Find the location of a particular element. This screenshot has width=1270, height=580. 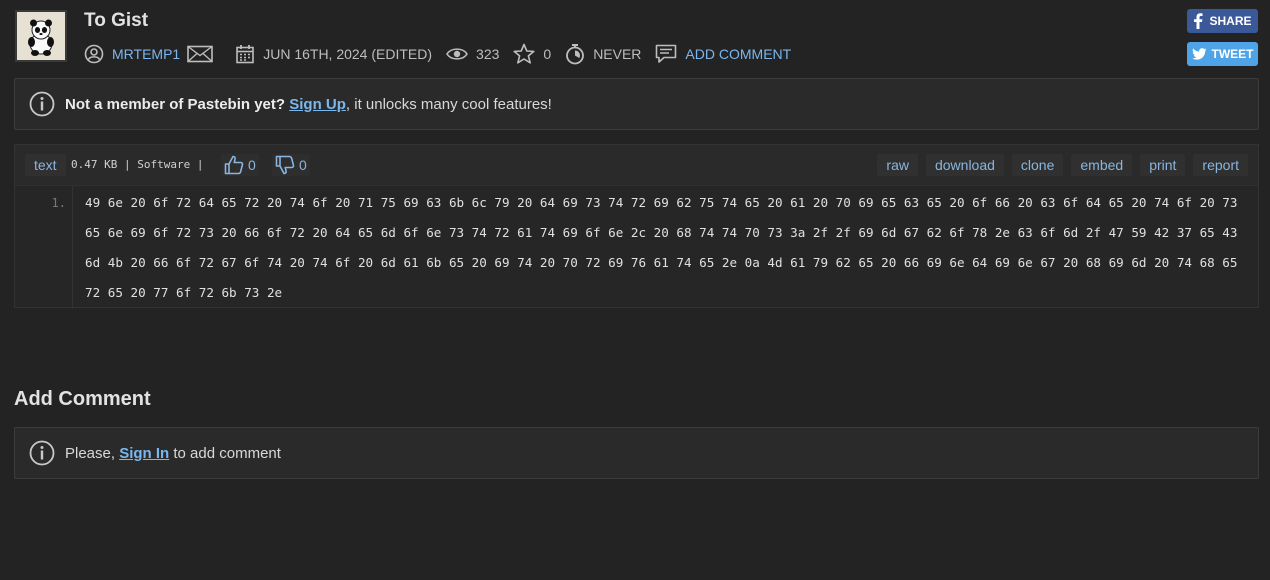

panda-avatar-icon is located at coordinates (41, 36).